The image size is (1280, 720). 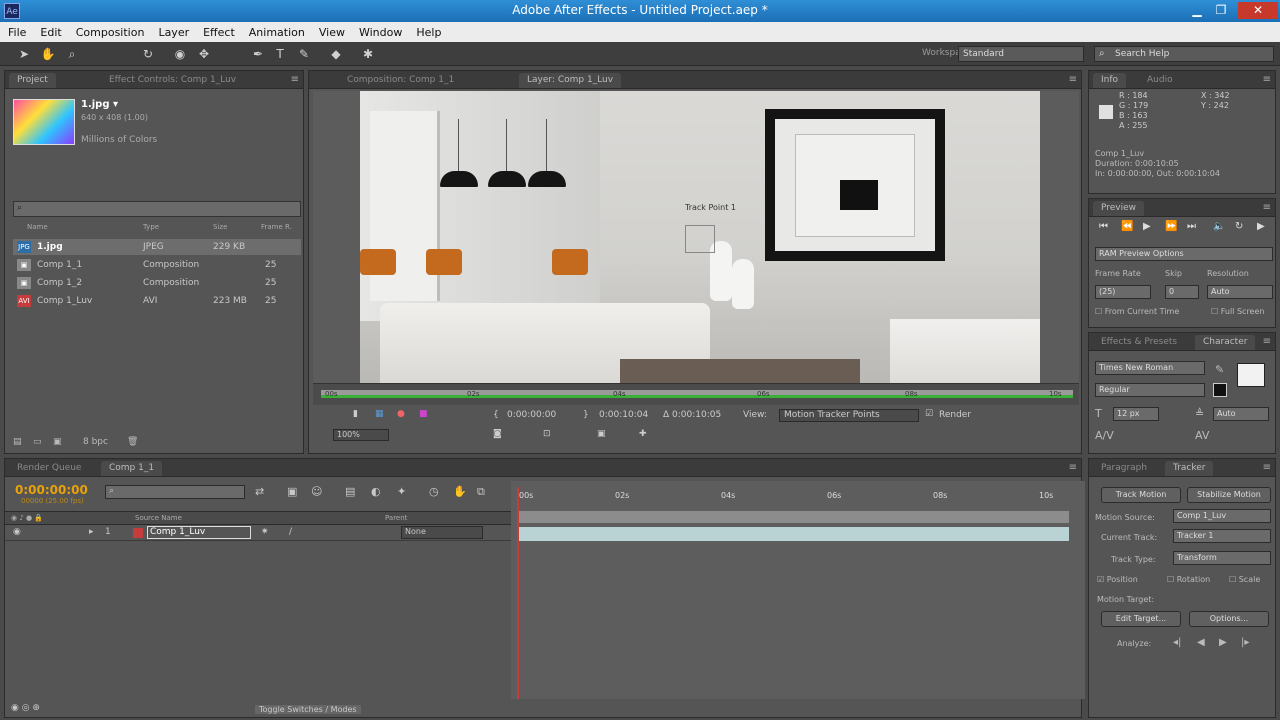 What do you see at coordinates (442, 532) in the screenshot?
I see `parent-select: None` at bounding box center [442, 532].